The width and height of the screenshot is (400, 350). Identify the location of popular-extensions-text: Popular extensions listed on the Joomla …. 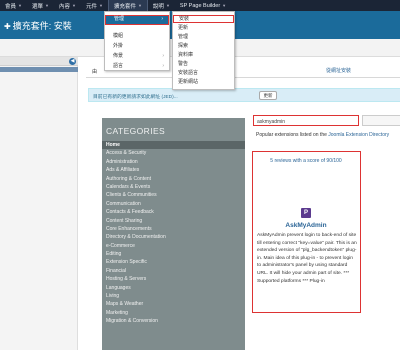
(322, 135).